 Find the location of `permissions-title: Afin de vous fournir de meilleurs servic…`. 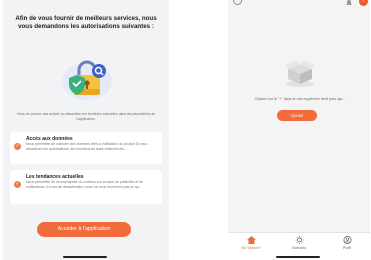

permissions-title: Afin de vous fournir de meilleurs servic… is located at coordinates (86, 23).